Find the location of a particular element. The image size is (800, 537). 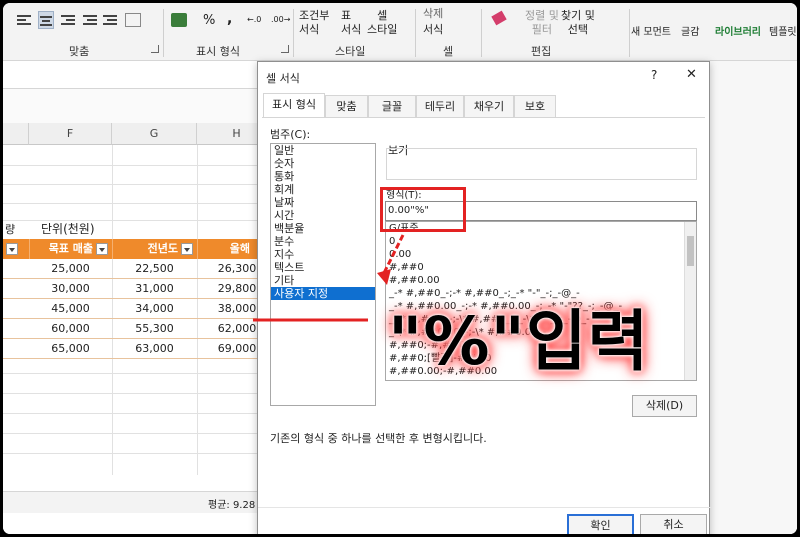

decrease-indent-icon is located at coordinates (91, 20).